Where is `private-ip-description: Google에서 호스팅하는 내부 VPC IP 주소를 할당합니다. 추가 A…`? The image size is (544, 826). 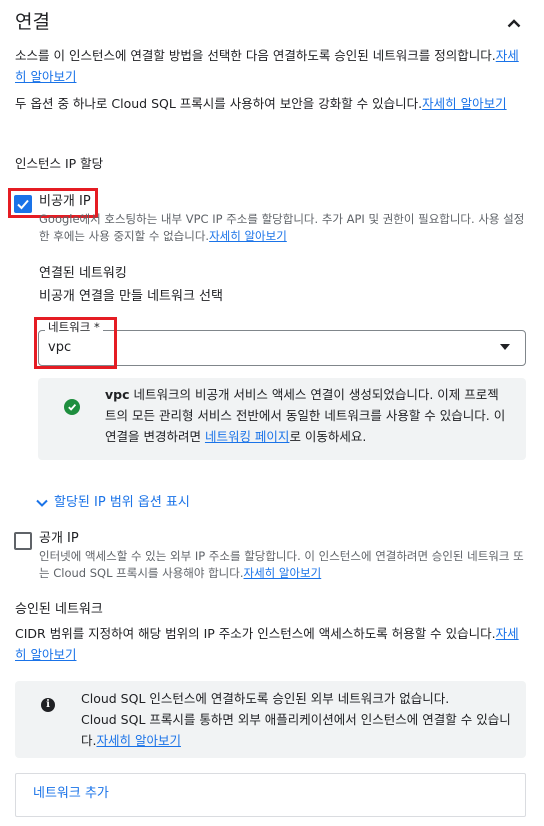 private-ip-description: Google에서 호스팅하는 내부 VPC IP 주소를 할당합니다. 추가 A… is located at coordinates (284, 228).